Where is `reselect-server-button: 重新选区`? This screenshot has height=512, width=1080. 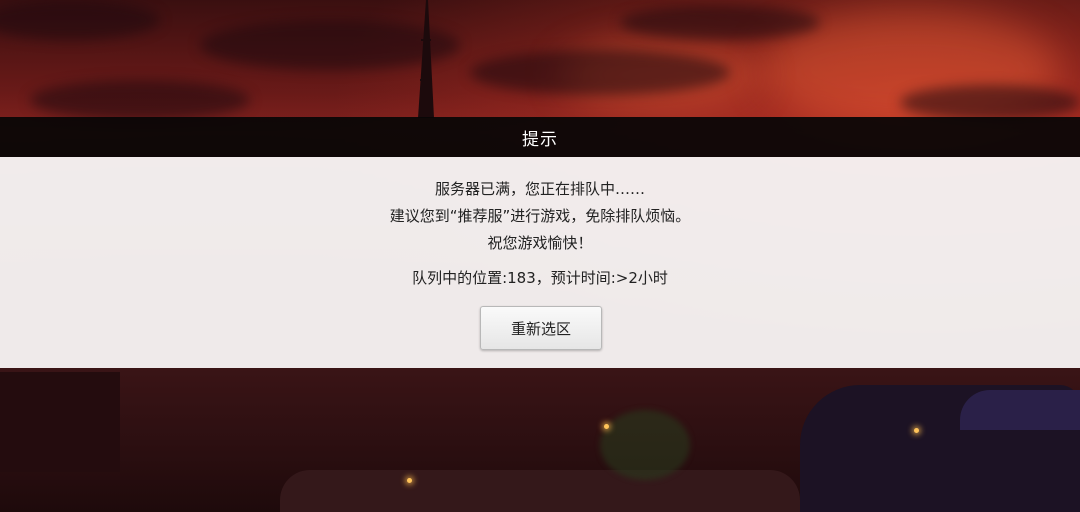 reselect-server-button: 重新选区 is located at coordinates (541, 328).